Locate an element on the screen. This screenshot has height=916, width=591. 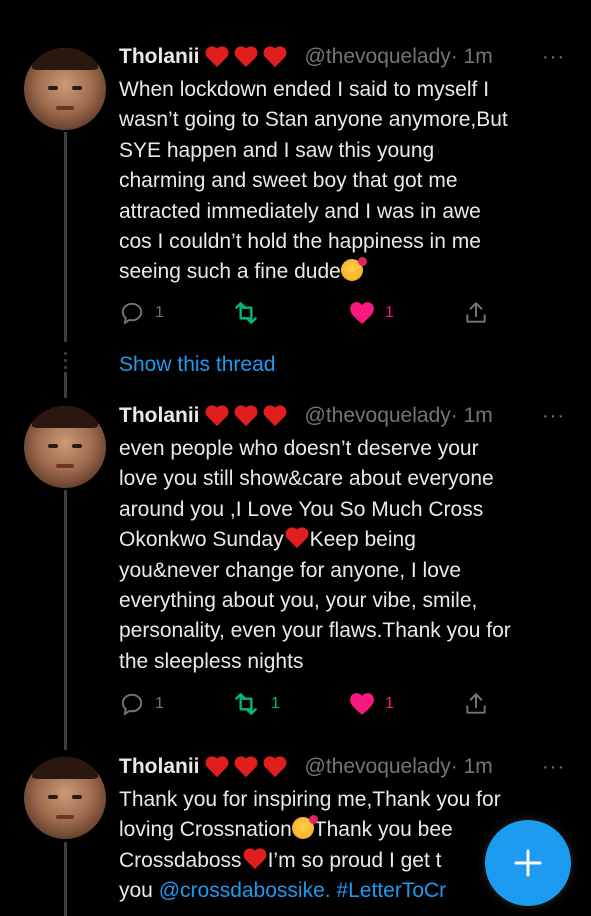
text-line: Okonkwo Sunday Keep being is located at coordinates (344, 540).